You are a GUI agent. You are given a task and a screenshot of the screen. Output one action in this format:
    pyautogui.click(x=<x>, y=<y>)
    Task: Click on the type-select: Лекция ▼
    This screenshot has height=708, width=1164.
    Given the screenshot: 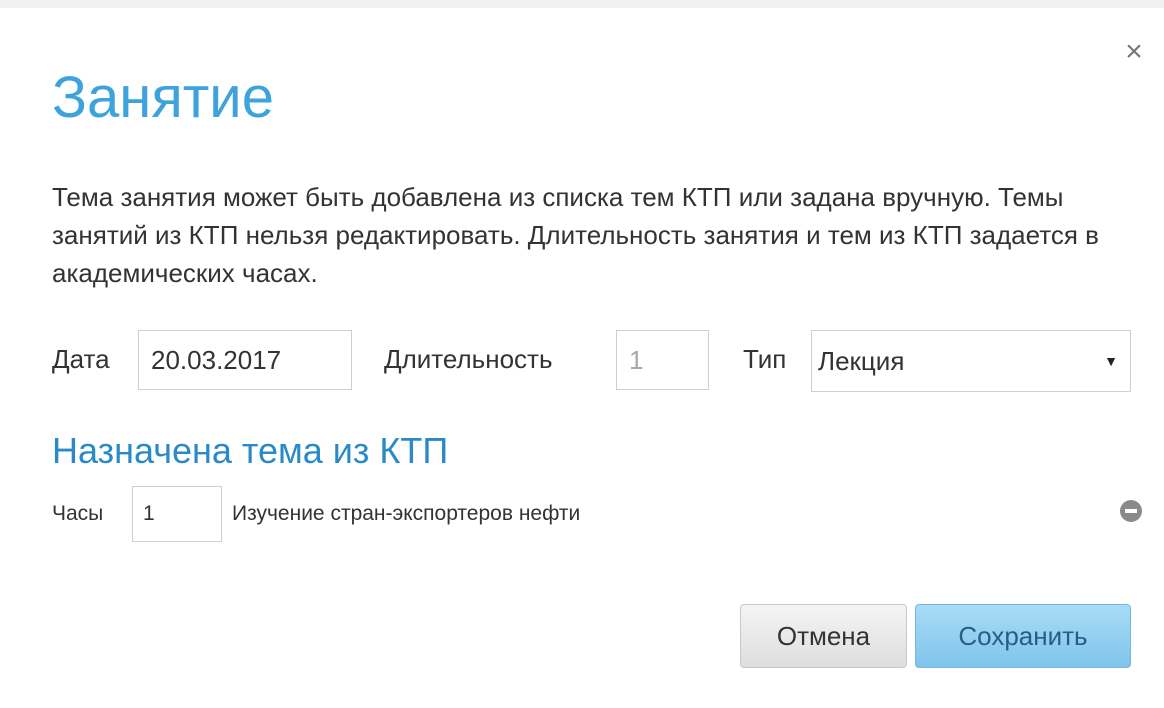 What is the action you would take?
    pyautogui.click(x=971, y=361)
    